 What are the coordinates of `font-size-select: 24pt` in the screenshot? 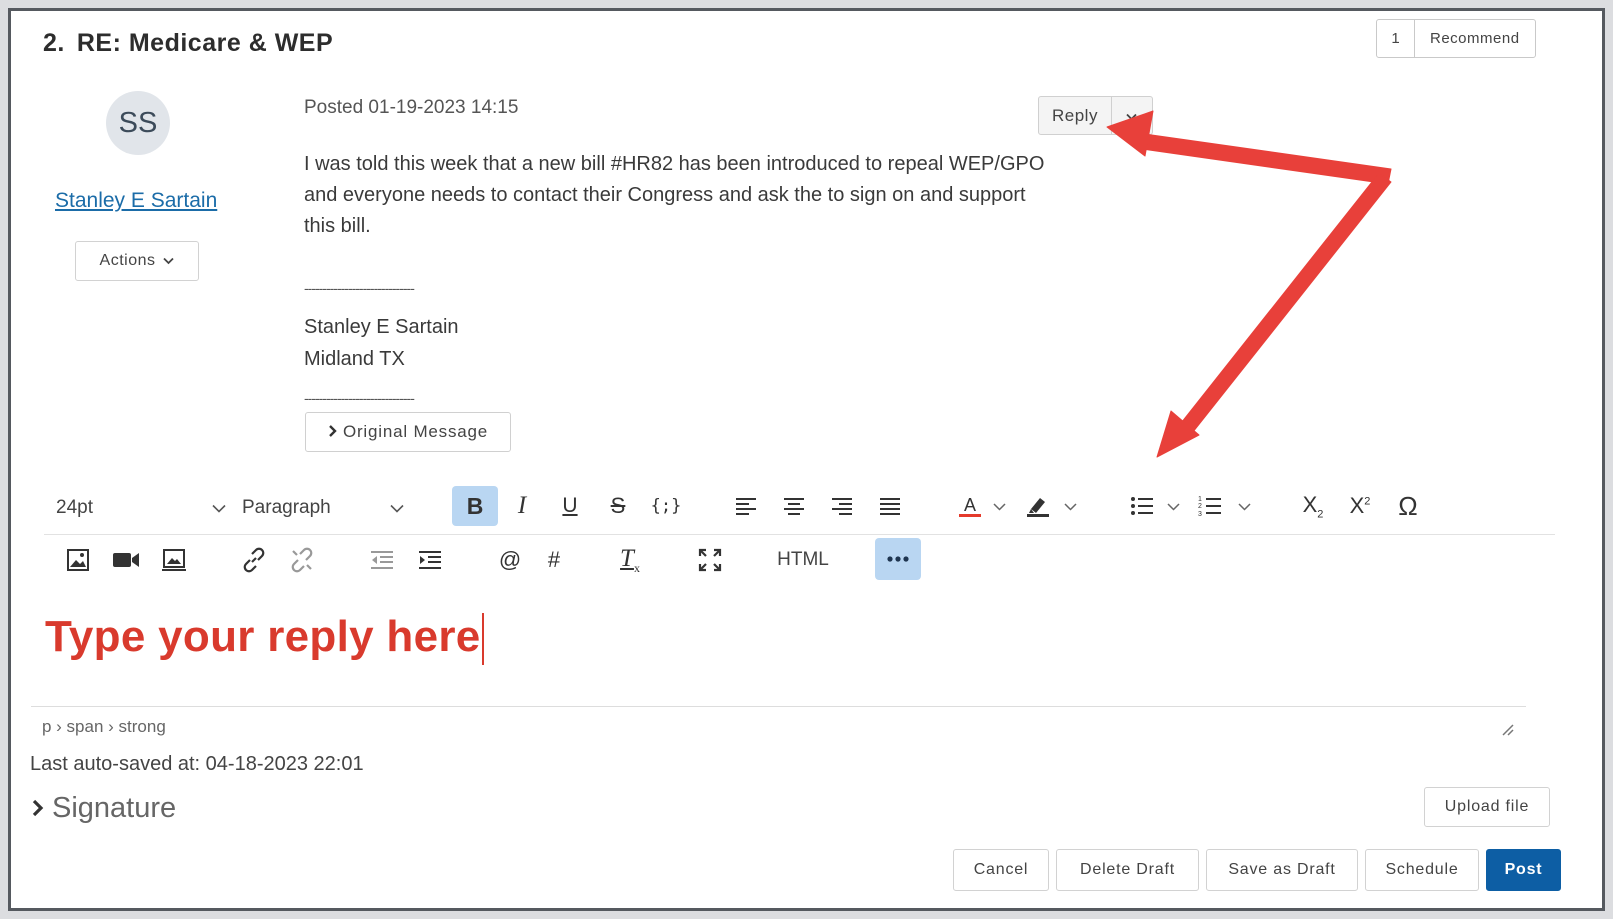 It's located at (141, 508).